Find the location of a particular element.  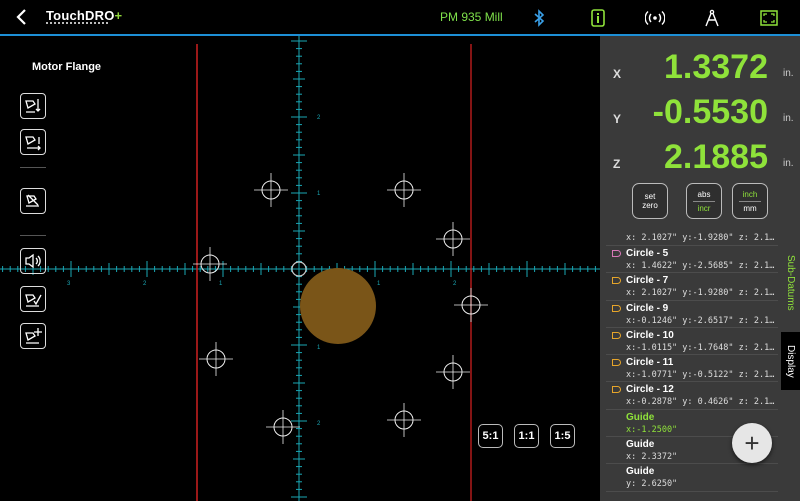

tool-sound-icon is located at coordinates (33, 261).